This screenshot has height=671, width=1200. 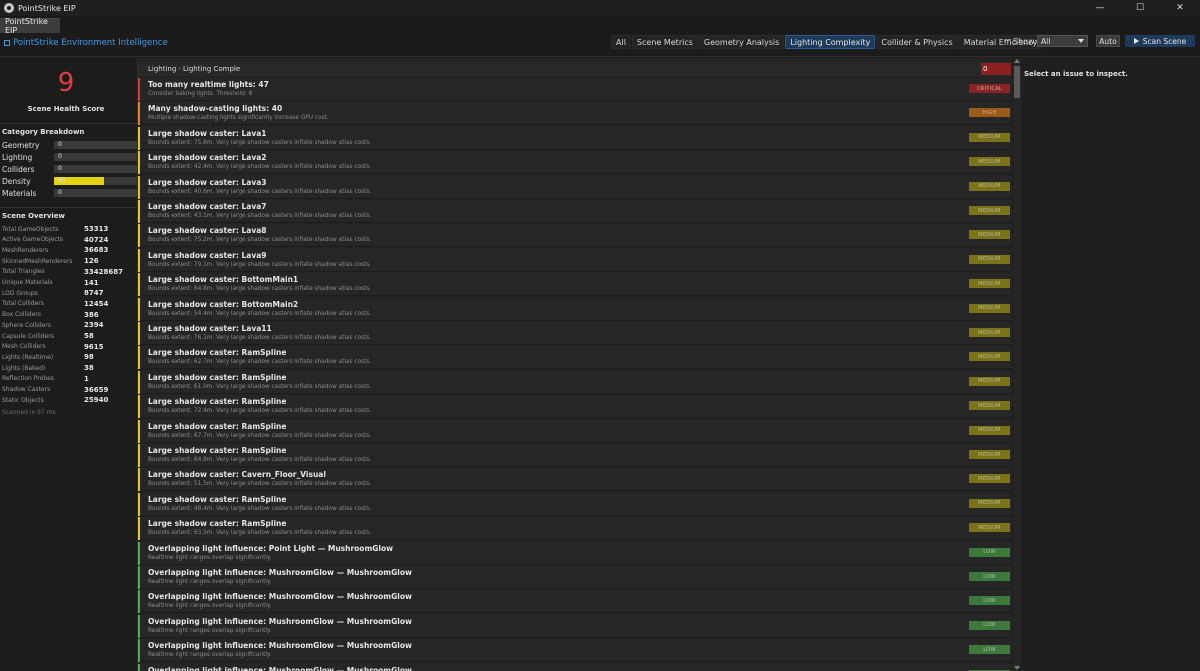 I want to click on maximize-icon: ☐, so click(x=1140, y=8).